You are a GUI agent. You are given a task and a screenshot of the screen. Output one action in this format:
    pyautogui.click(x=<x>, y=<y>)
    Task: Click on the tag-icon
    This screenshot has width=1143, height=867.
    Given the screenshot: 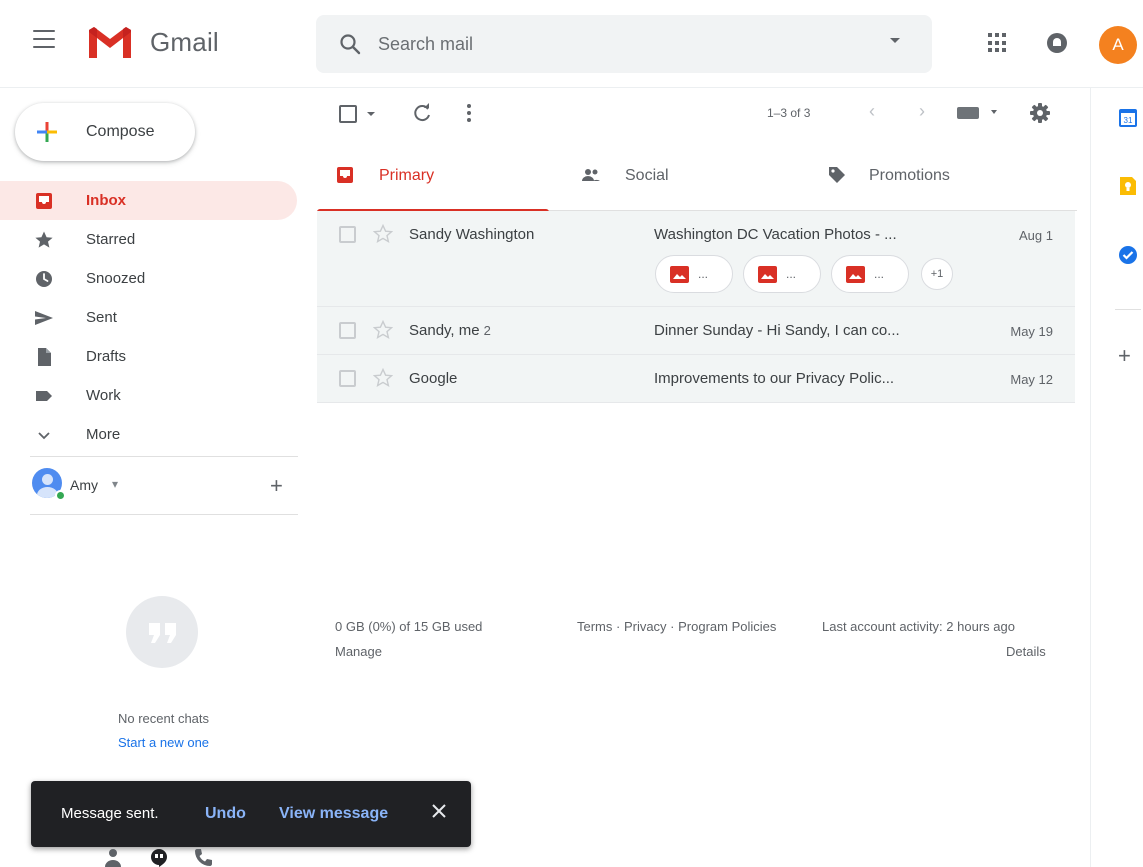 What is the action you would take?
    pyautogui.click(x=837, y=175)
    